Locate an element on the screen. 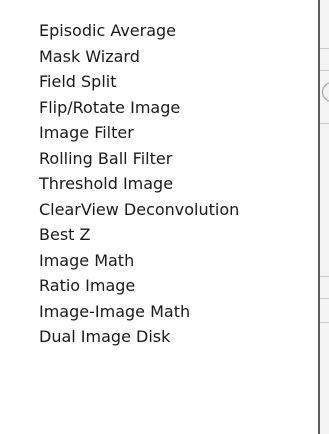 The height and width of the screenshot is (434, 329). menu-item-field-split: Field Split is located at coordinates (159, 82).